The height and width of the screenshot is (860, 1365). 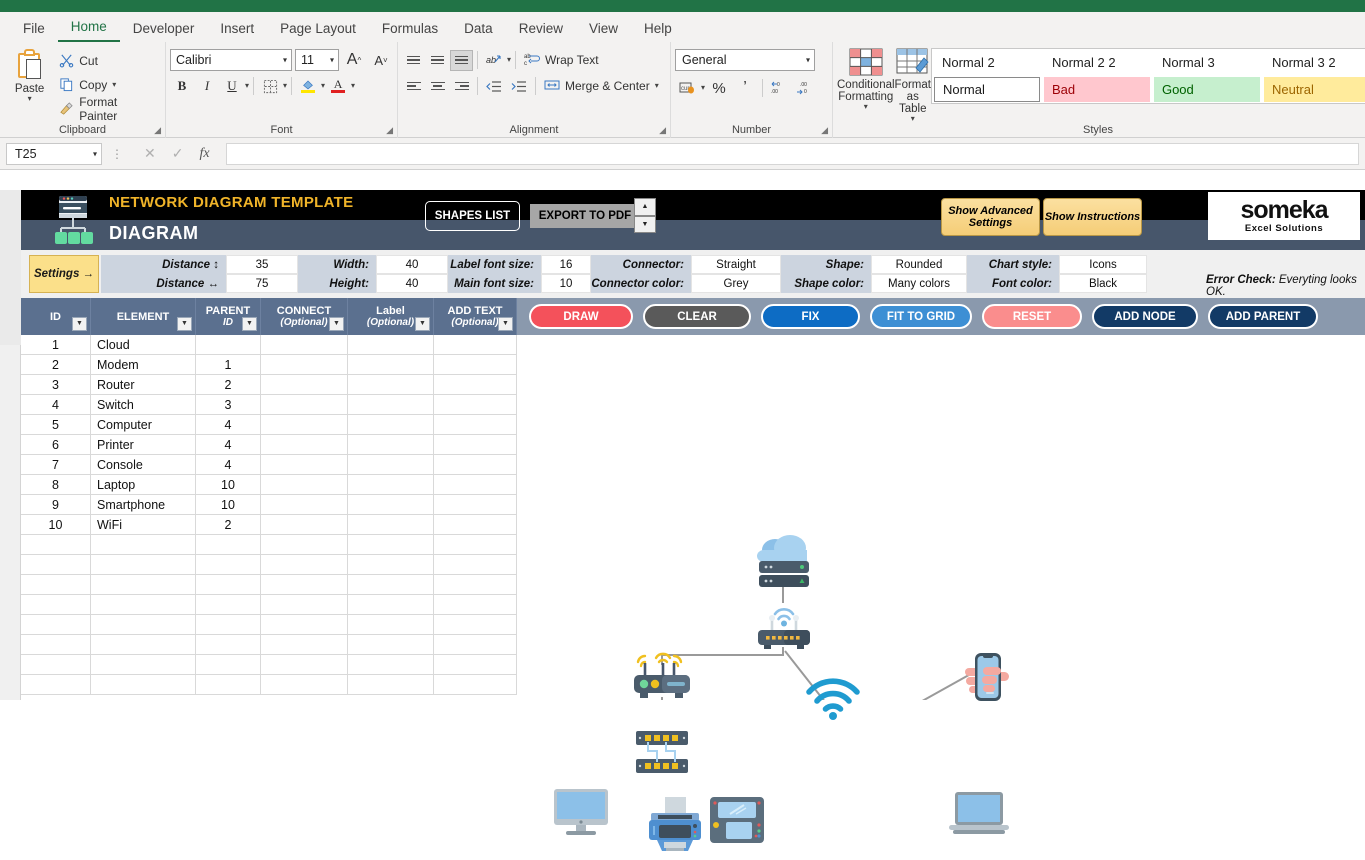 I want to click on settings-value-chart-style: Icons, so click(x=1103, y=264).